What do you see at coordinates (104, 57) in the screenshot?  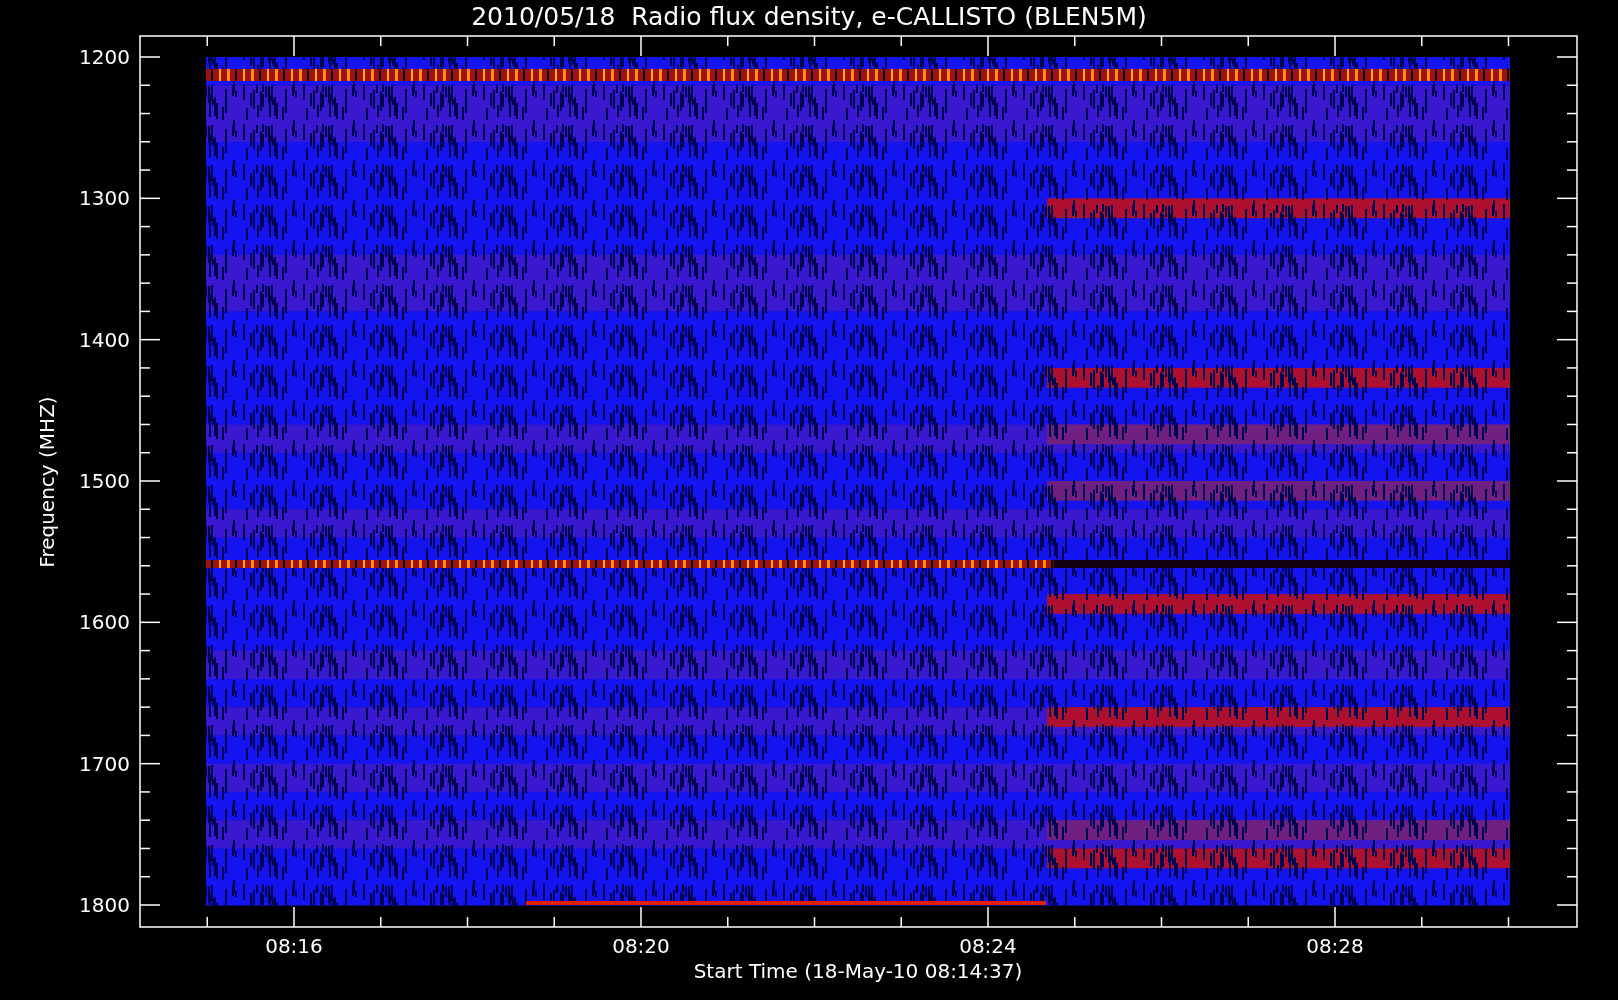 I see `y-tick-label: 1200` at bounding box center [104, 57].